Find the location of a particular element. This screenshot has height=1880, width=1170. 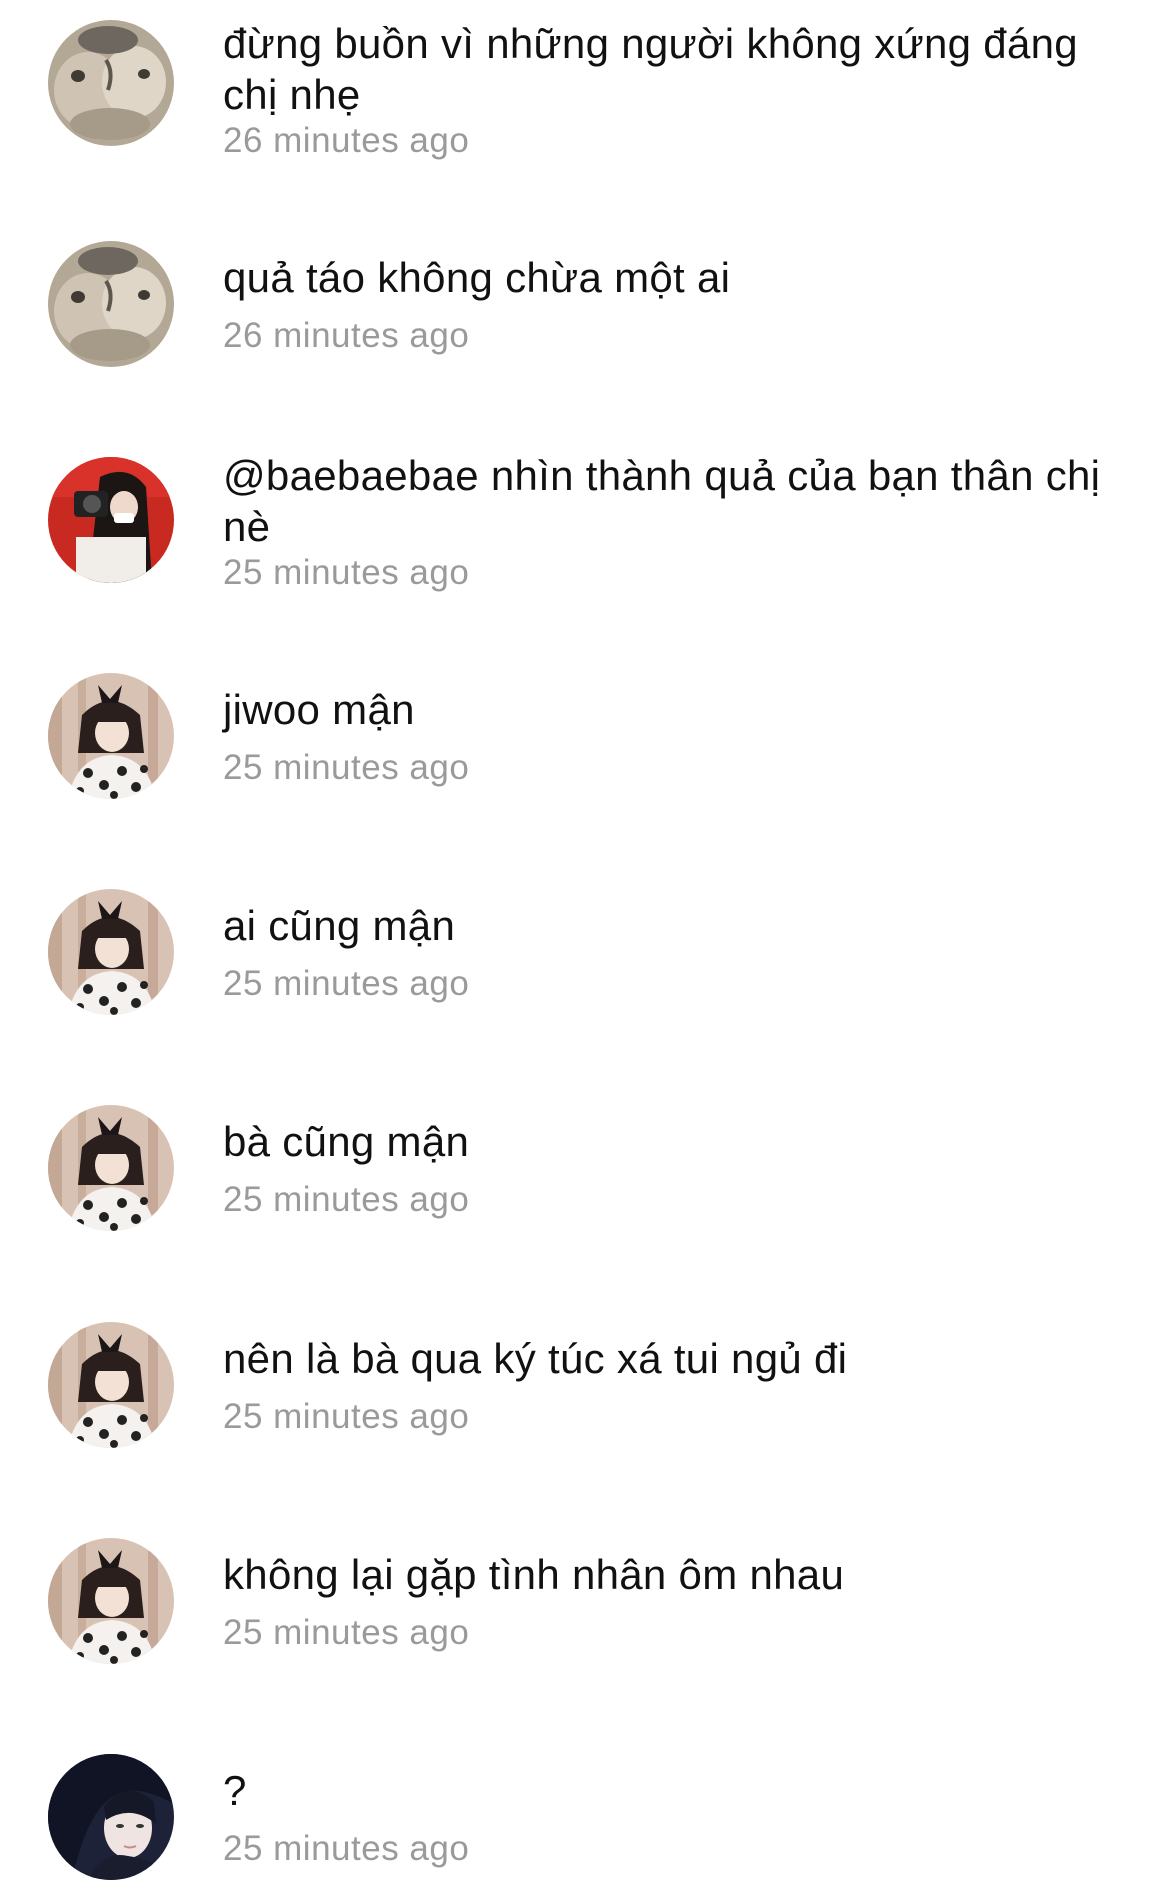

comment-text: quả táo không chừa một ai is located at coordinates (477, 277).